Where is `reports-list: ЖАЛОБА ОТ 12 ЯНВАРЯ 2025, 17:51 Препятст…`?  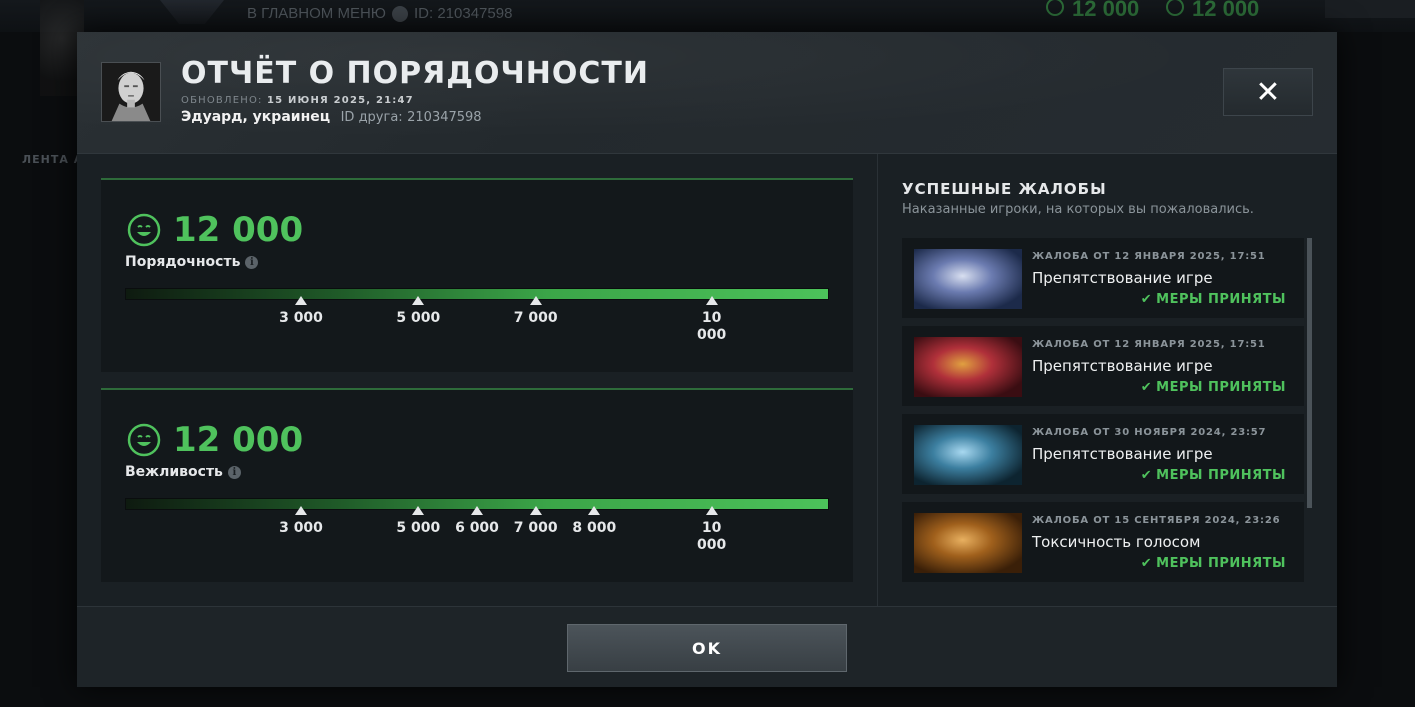
reports-list: ЖАЛОБА ОТ 12 ЯНВАРЯ 2025, 17:51 Препятст… is located at coordinates (1107, 410).